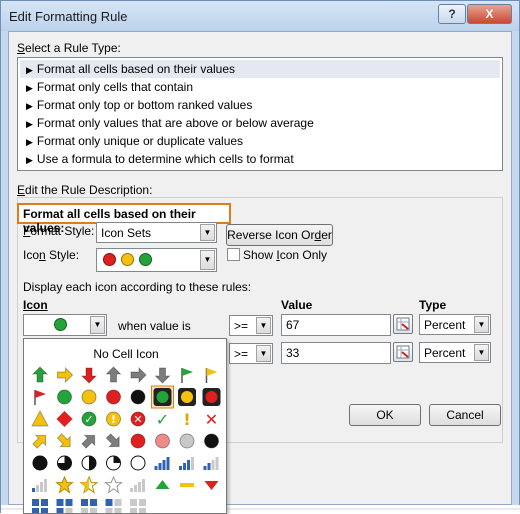 The width and height of the screenshot is (520, 514). What do you see at coordinates (138, 506) in the screenshot?
I see `boxes-0-icon` at bounding box center [138, 506].